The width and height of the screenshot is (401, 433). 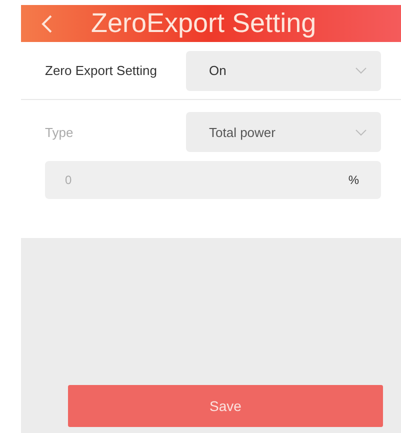 I want to click on unit-label: %, so click(x=353, y=180).